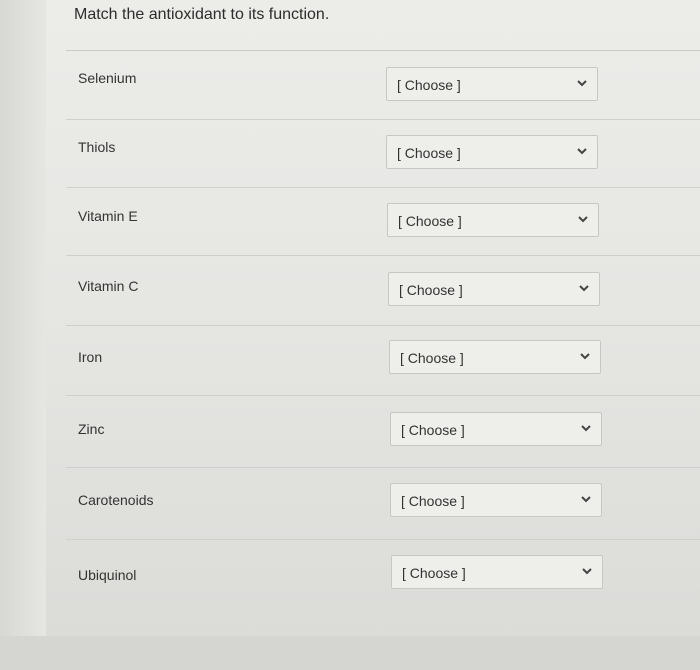  What do you see at coordinates (107, 78) in the screenshot?
I see `term-label: Selenium` at bounding box center [107, 78].